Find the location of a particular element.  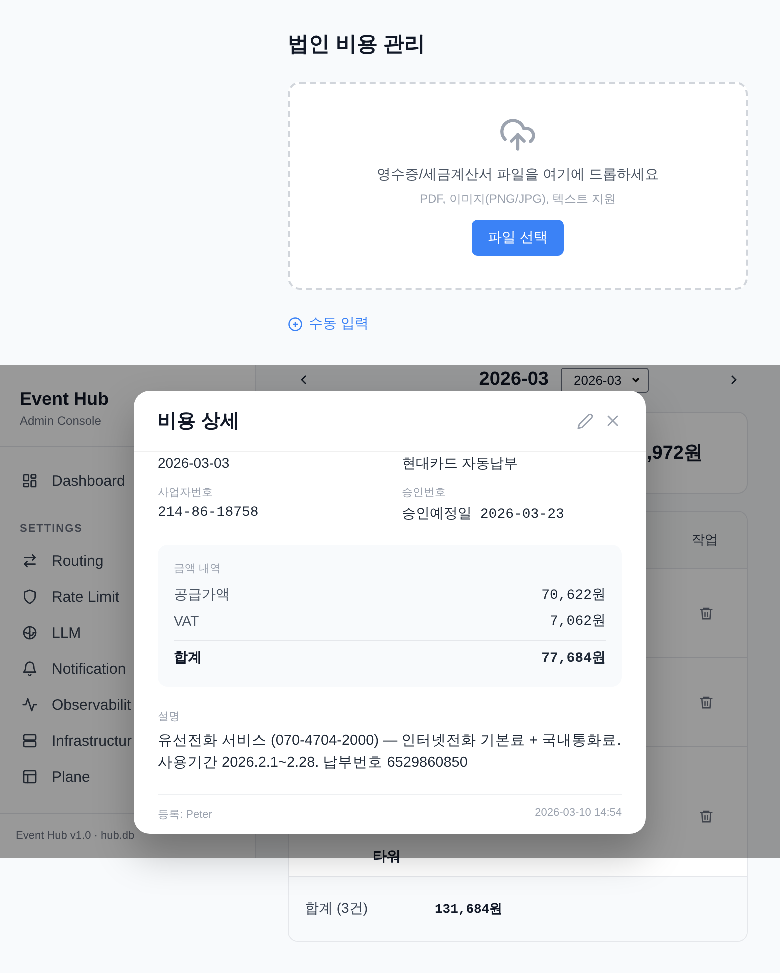

amount-value: 77,684원 is located at coordinates (574, 658).